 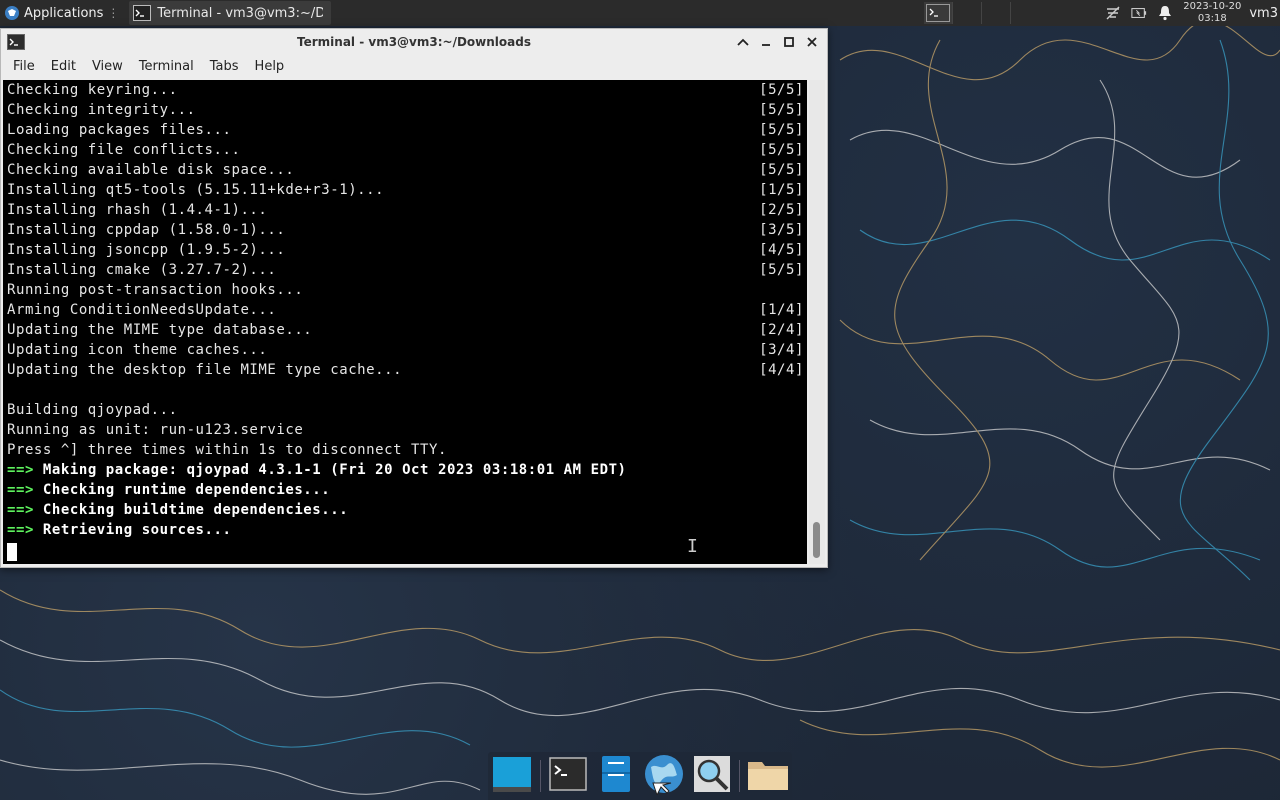 I want to click on terminal-line: Updating the MIME type database... [2/4], so click(x=405, y=330).